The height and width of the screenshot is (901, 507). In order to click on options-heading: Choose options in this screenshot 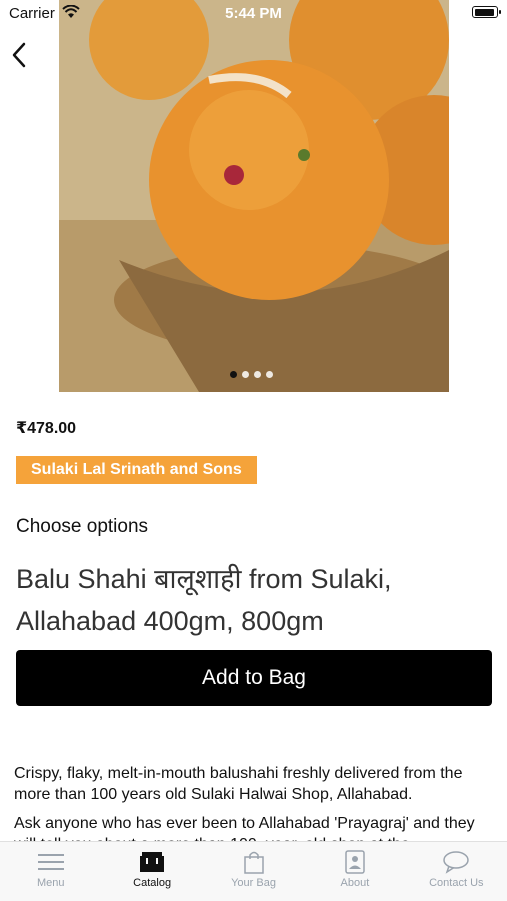, I will do `click(82, 526)`.